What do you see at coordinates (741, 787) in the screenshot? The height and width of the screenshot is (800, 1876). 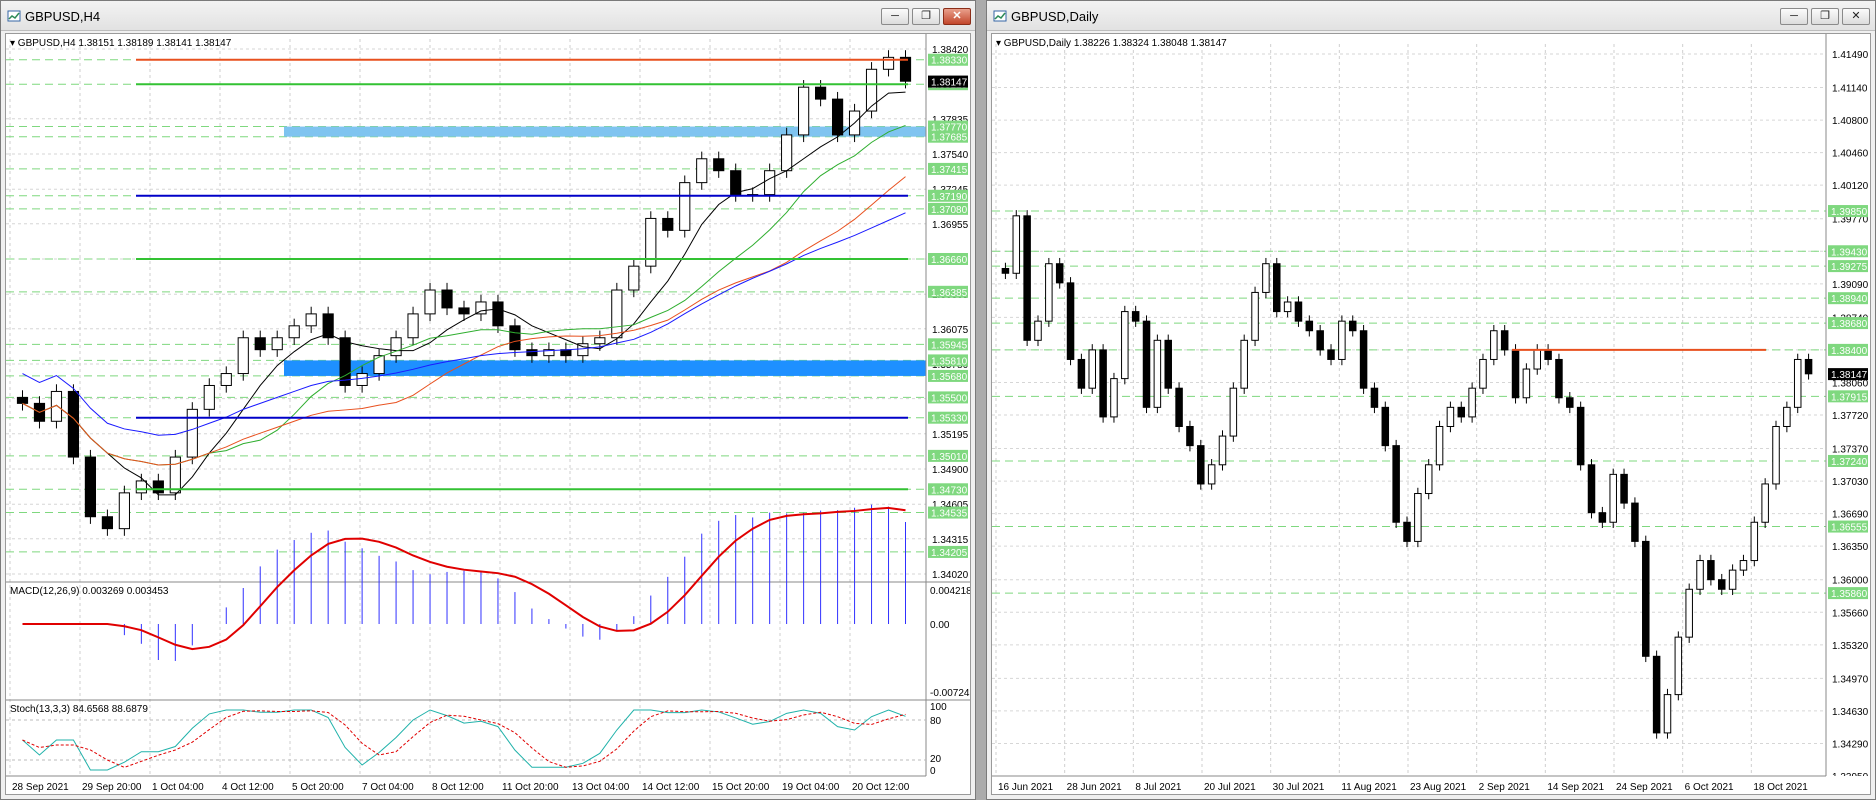 I see `x-tick-label: 15 Oct 20:00` at bounding box center [741, 787].